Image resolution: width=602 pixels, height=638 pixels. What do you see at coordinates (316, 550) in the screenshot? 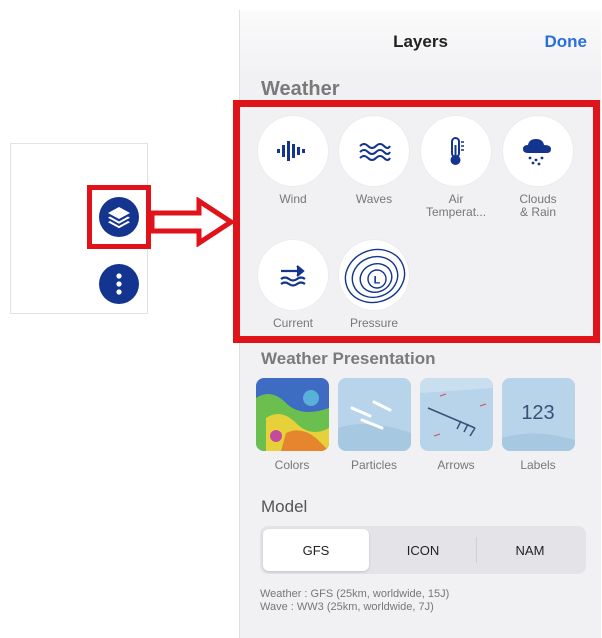
I see `model-option-gfs: GFS` at bounding box center [316, 550].